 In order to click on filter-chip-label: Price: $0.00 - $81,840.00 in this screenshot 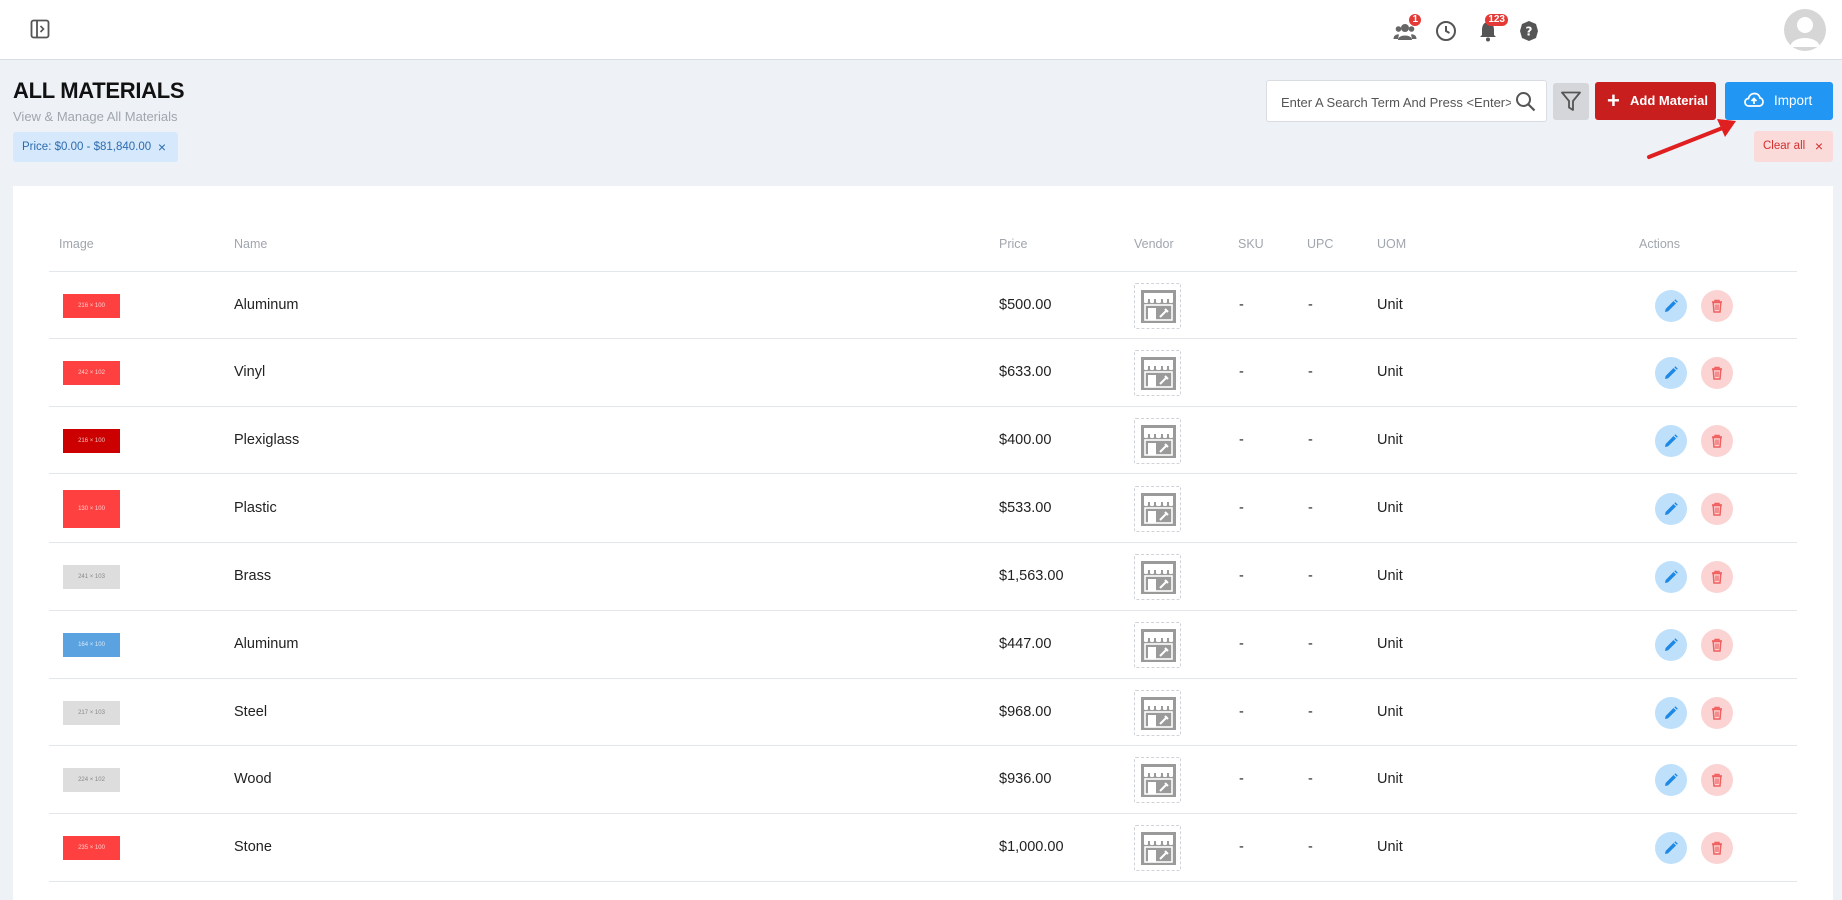, I will do `click(87, 147)`.